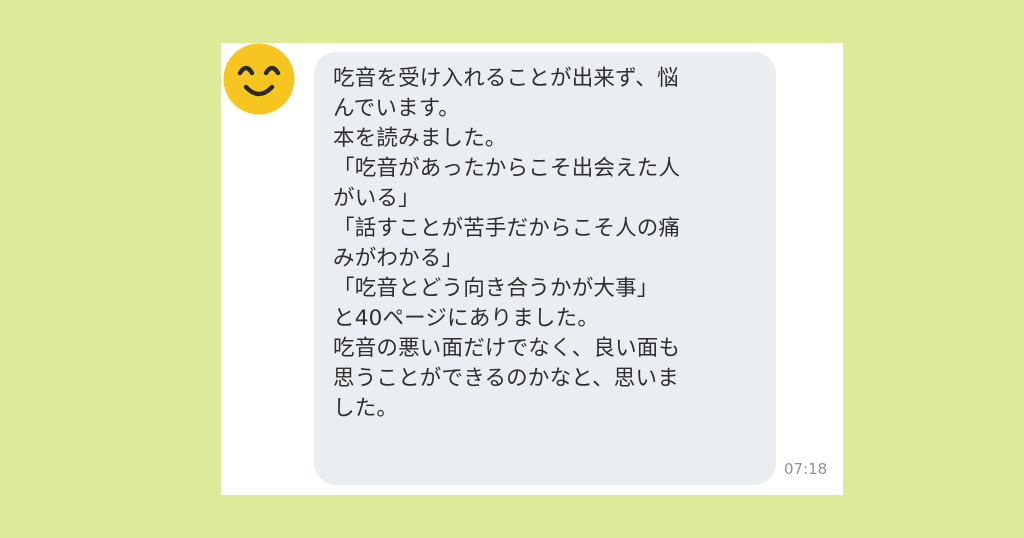  I want to click on message-line: 「吃音があったからこそ出会えた人, so click(507, 168).